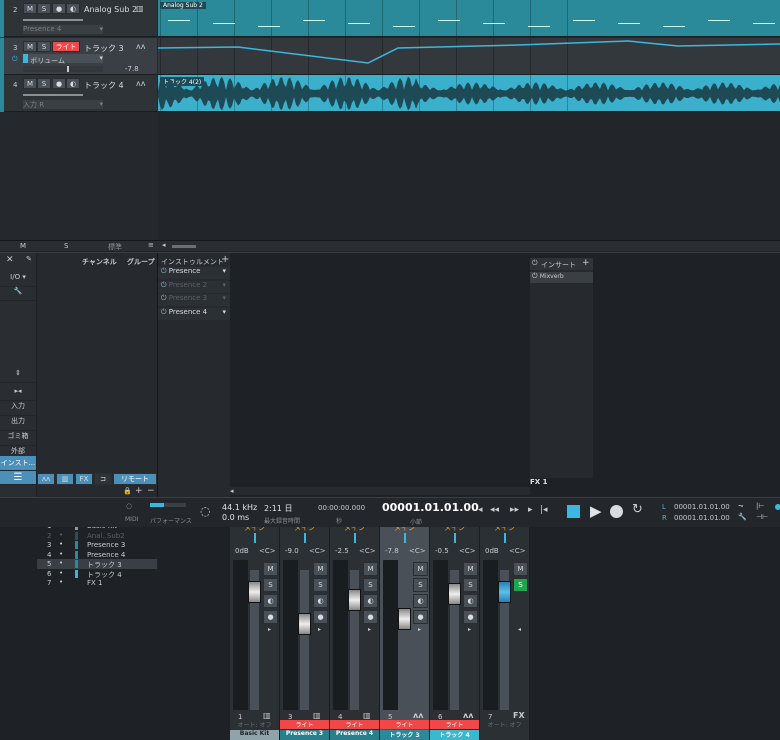 The width and height of the screenshot is (780, 740). I want to click on stop-button, so click(573, 511).